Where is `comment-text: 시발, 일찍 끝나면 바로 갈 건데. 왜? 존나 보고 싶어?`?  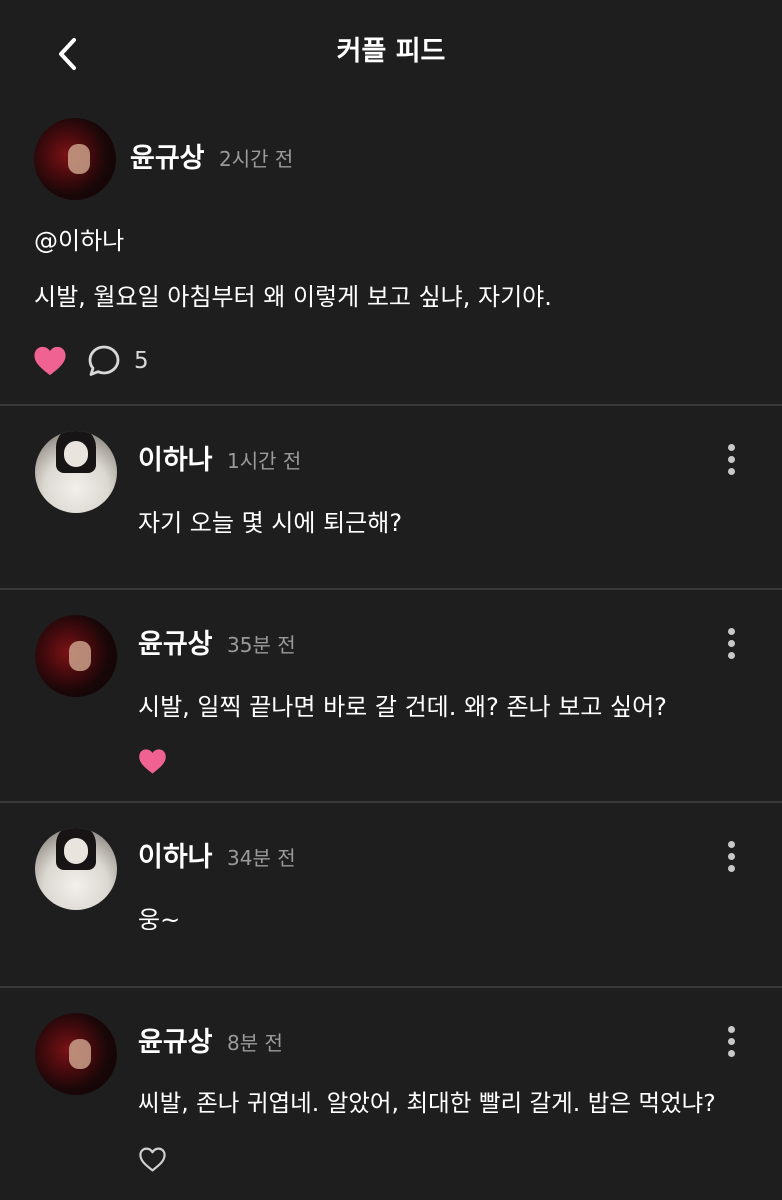 comment-text: 시발, 일찍 끝나면 바로 갈 건데. 왜? 존나 보고 싶어? is located at coordinates (402, 707).